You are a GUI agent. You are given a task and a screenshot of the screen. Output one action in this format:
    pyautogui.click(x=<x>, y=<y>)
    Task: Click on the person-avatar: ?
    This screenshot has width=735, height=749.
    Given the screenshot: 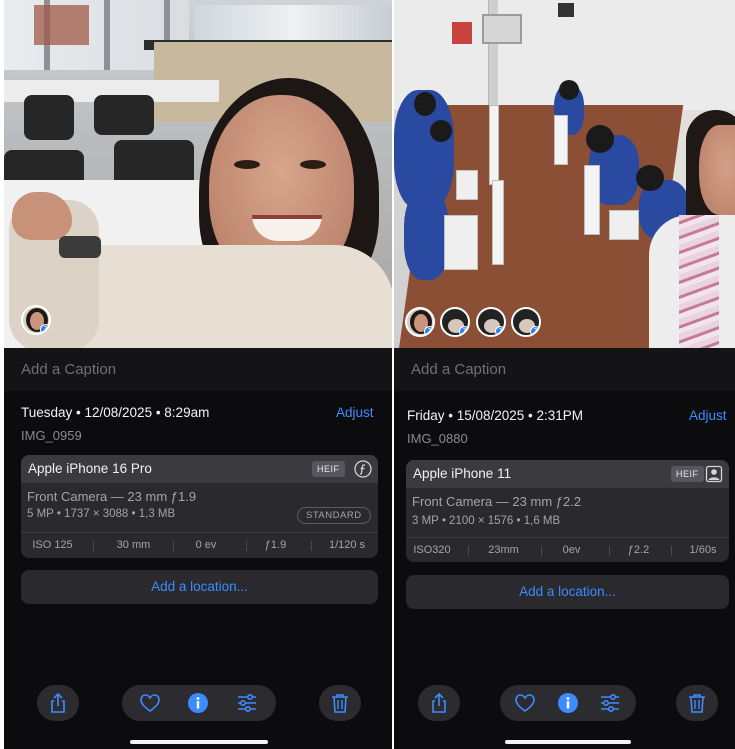 What is the action you would take?
    pyautogui.click(x=36, y=320)
    